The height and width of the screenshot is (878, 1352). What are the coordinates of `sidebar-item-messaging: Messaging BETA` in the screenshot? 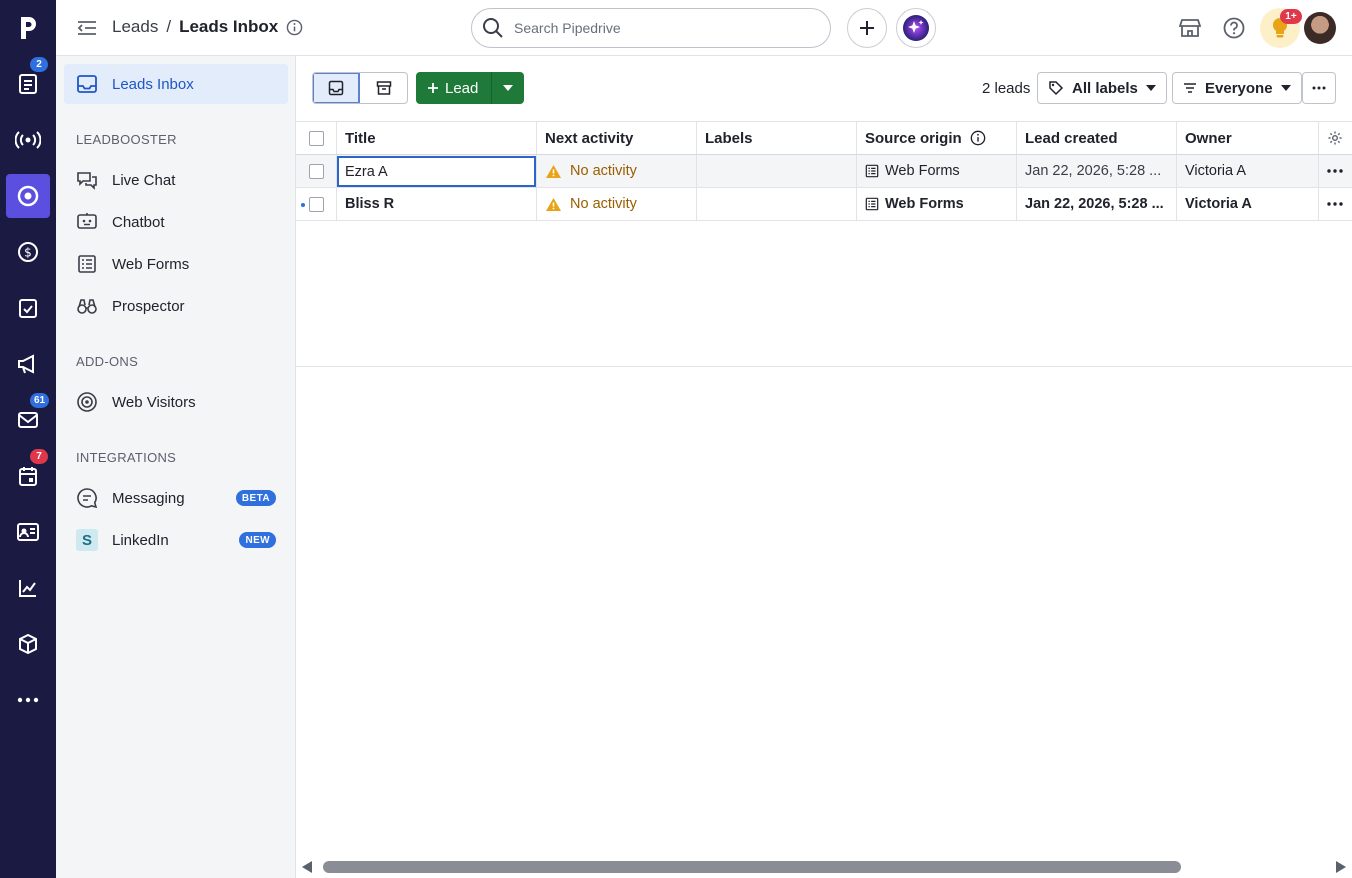 It's located at (176, 498).